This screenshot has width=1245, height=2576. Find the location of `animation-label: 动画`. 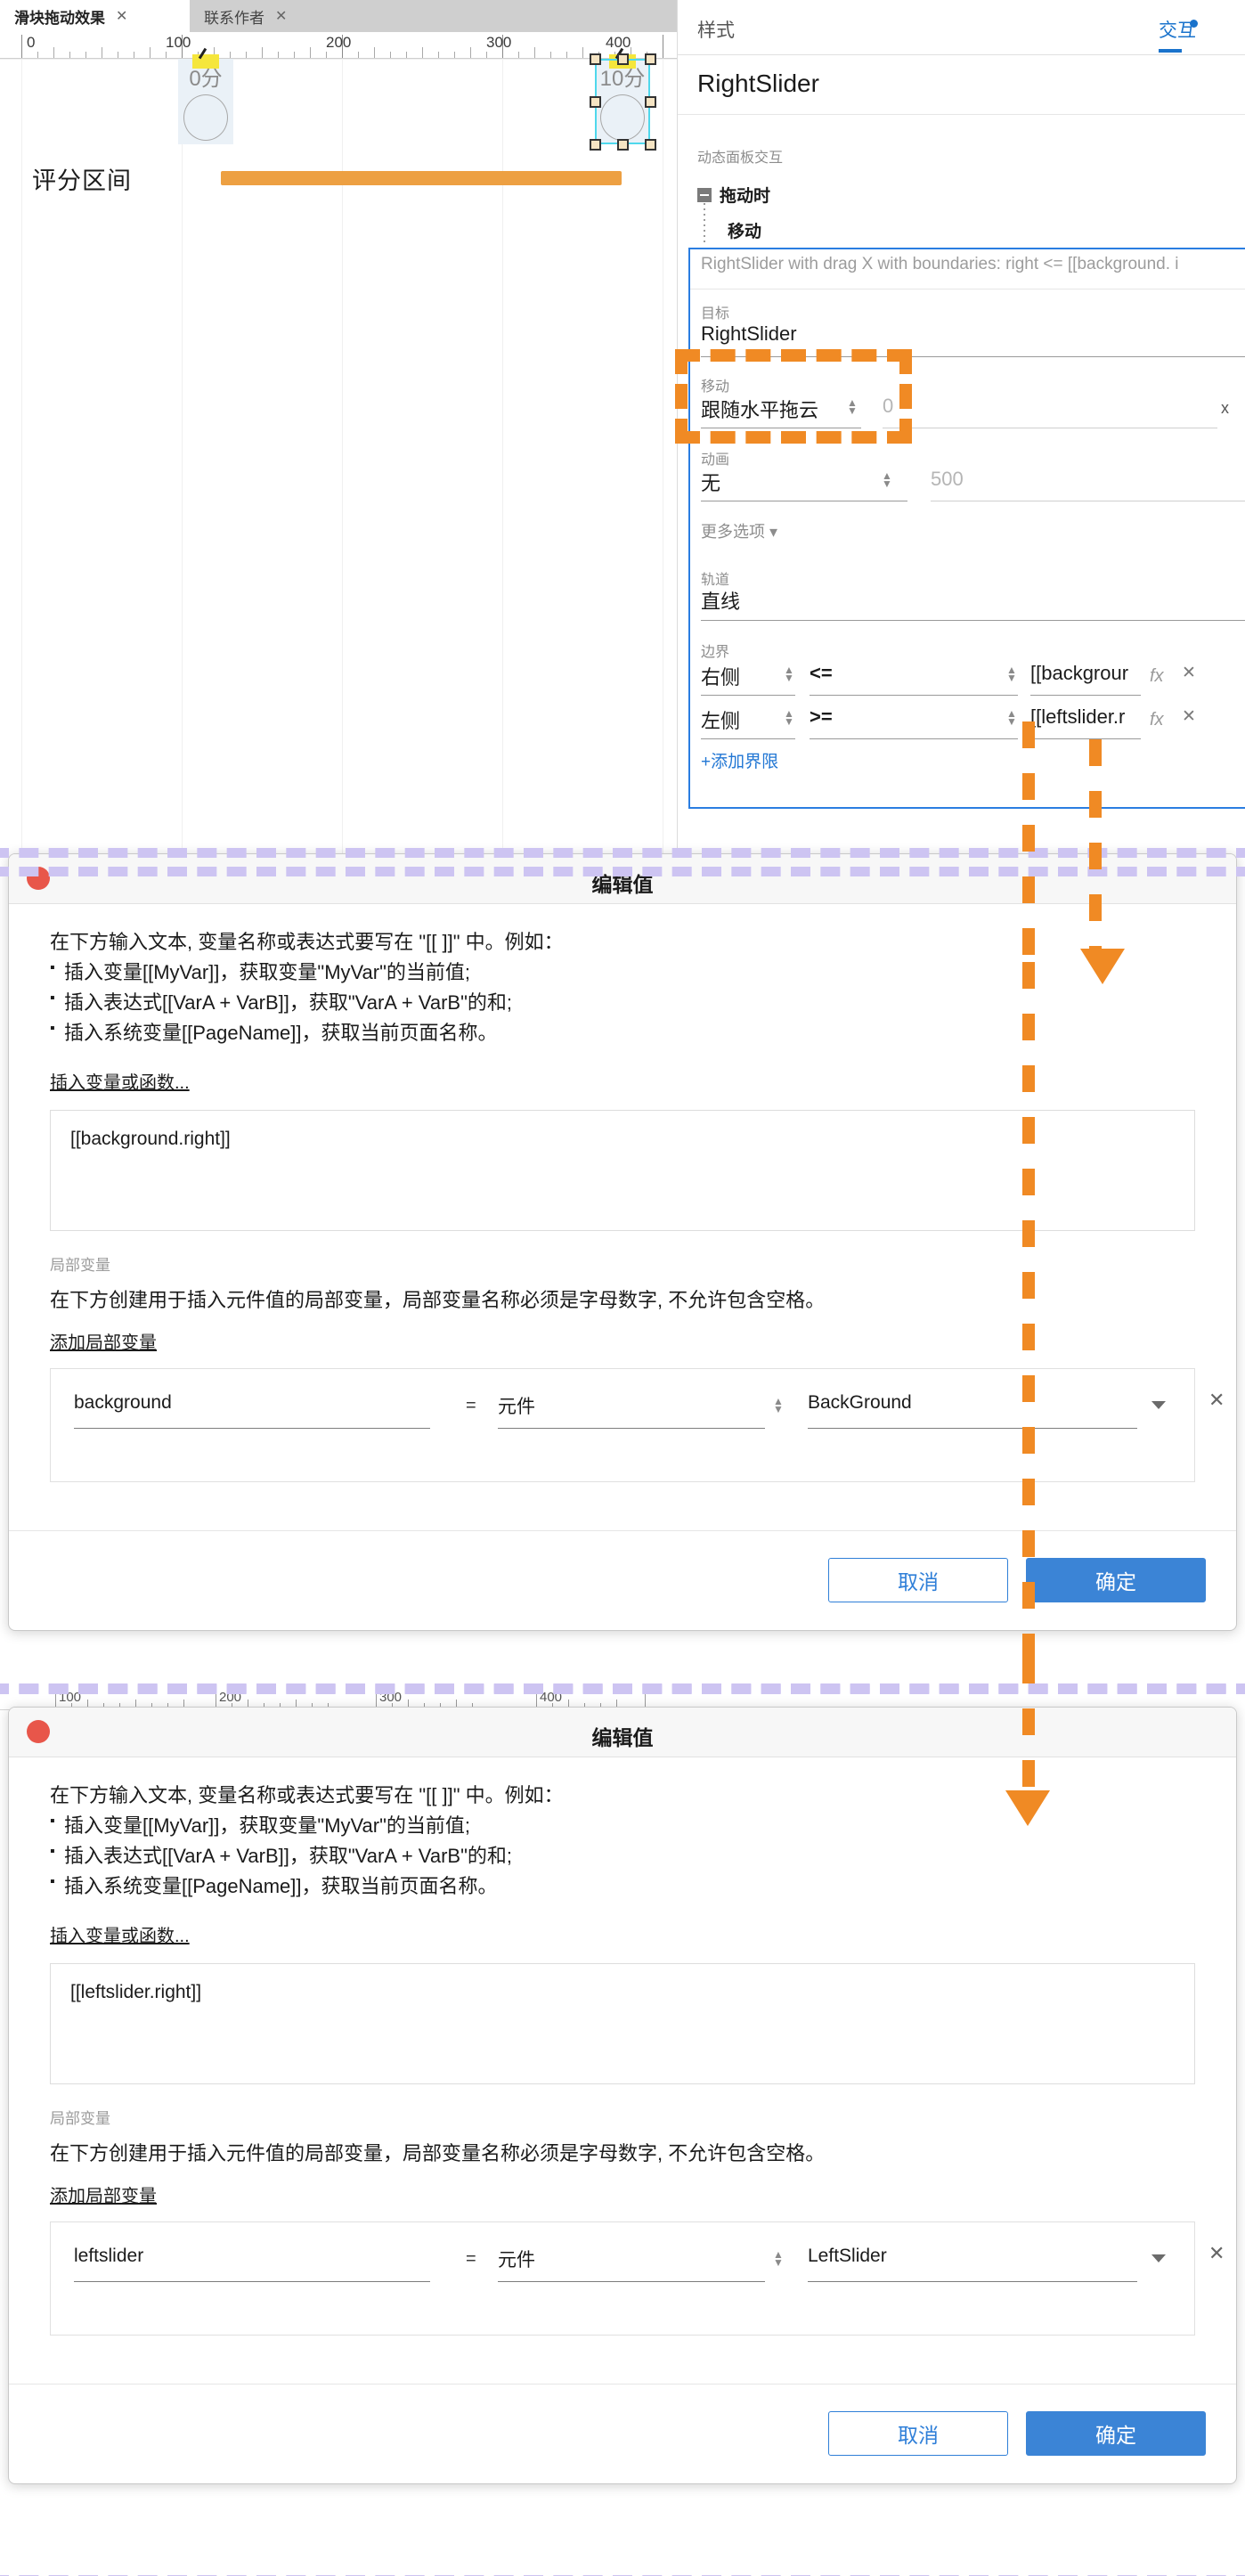

animation-label: 动画 is located at coordinates (715, 460).